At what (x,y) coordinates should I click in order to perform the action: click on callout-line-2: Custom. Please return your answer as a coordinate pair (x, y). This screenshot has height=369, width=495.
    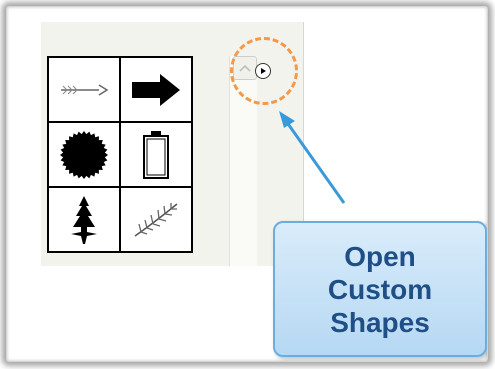
    Looking at the image, I should click on (380, 289).